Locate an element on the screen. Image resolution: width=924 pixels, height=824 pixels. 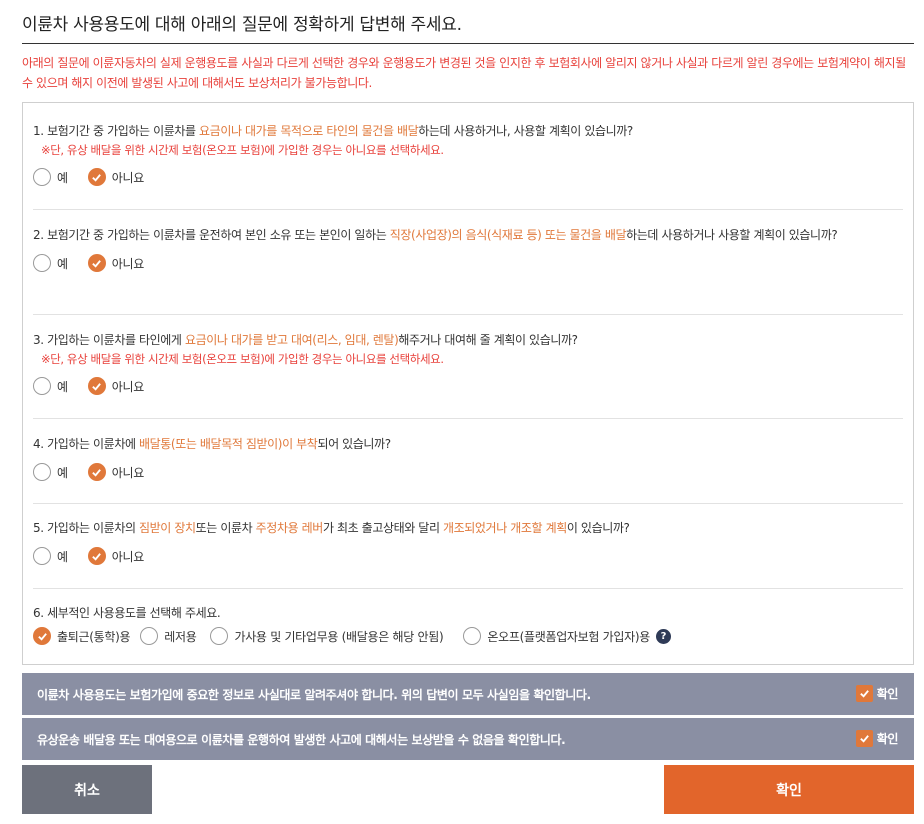
question-5-highlight: 짐받이 장치 is located at coordinates (167, 528).